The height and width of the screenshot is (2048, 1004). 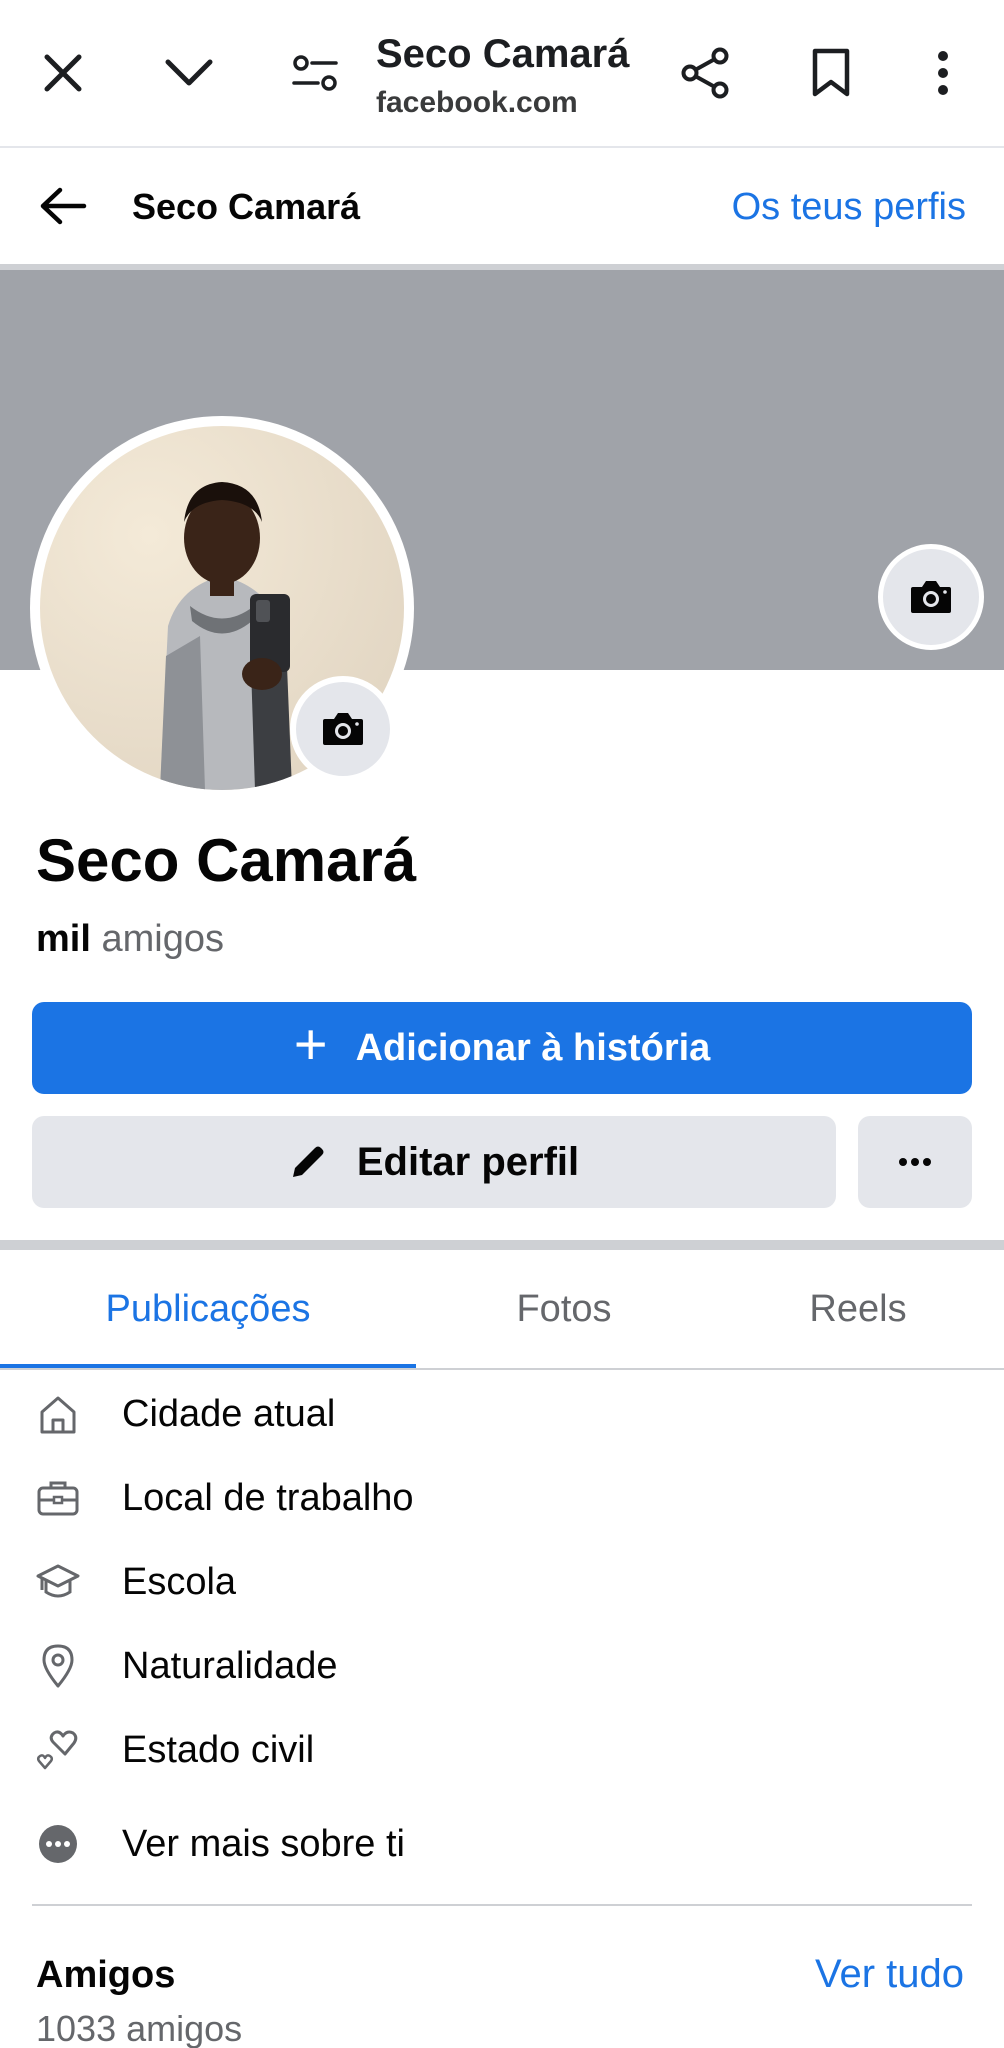 I want to click on detail-school: Escola, so click(x=502, y=1582).